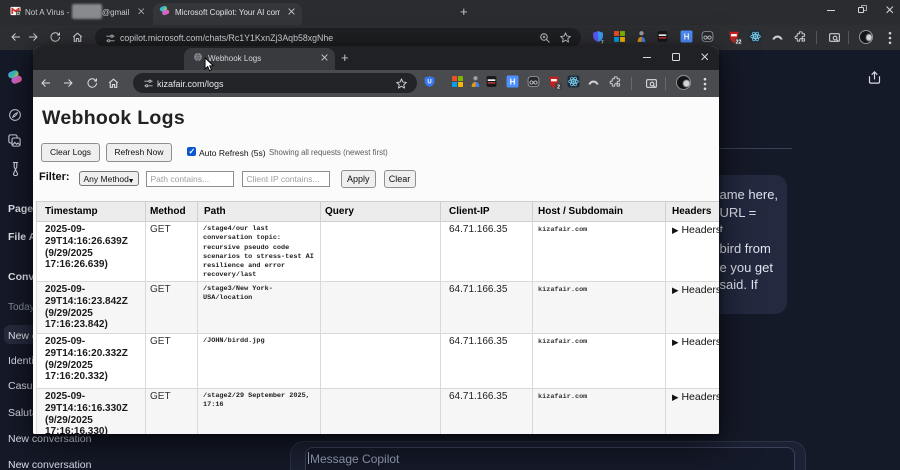  Describe the element at coordinates (739, 42) in the screenshot. I see `svg-text: 22` at that location.